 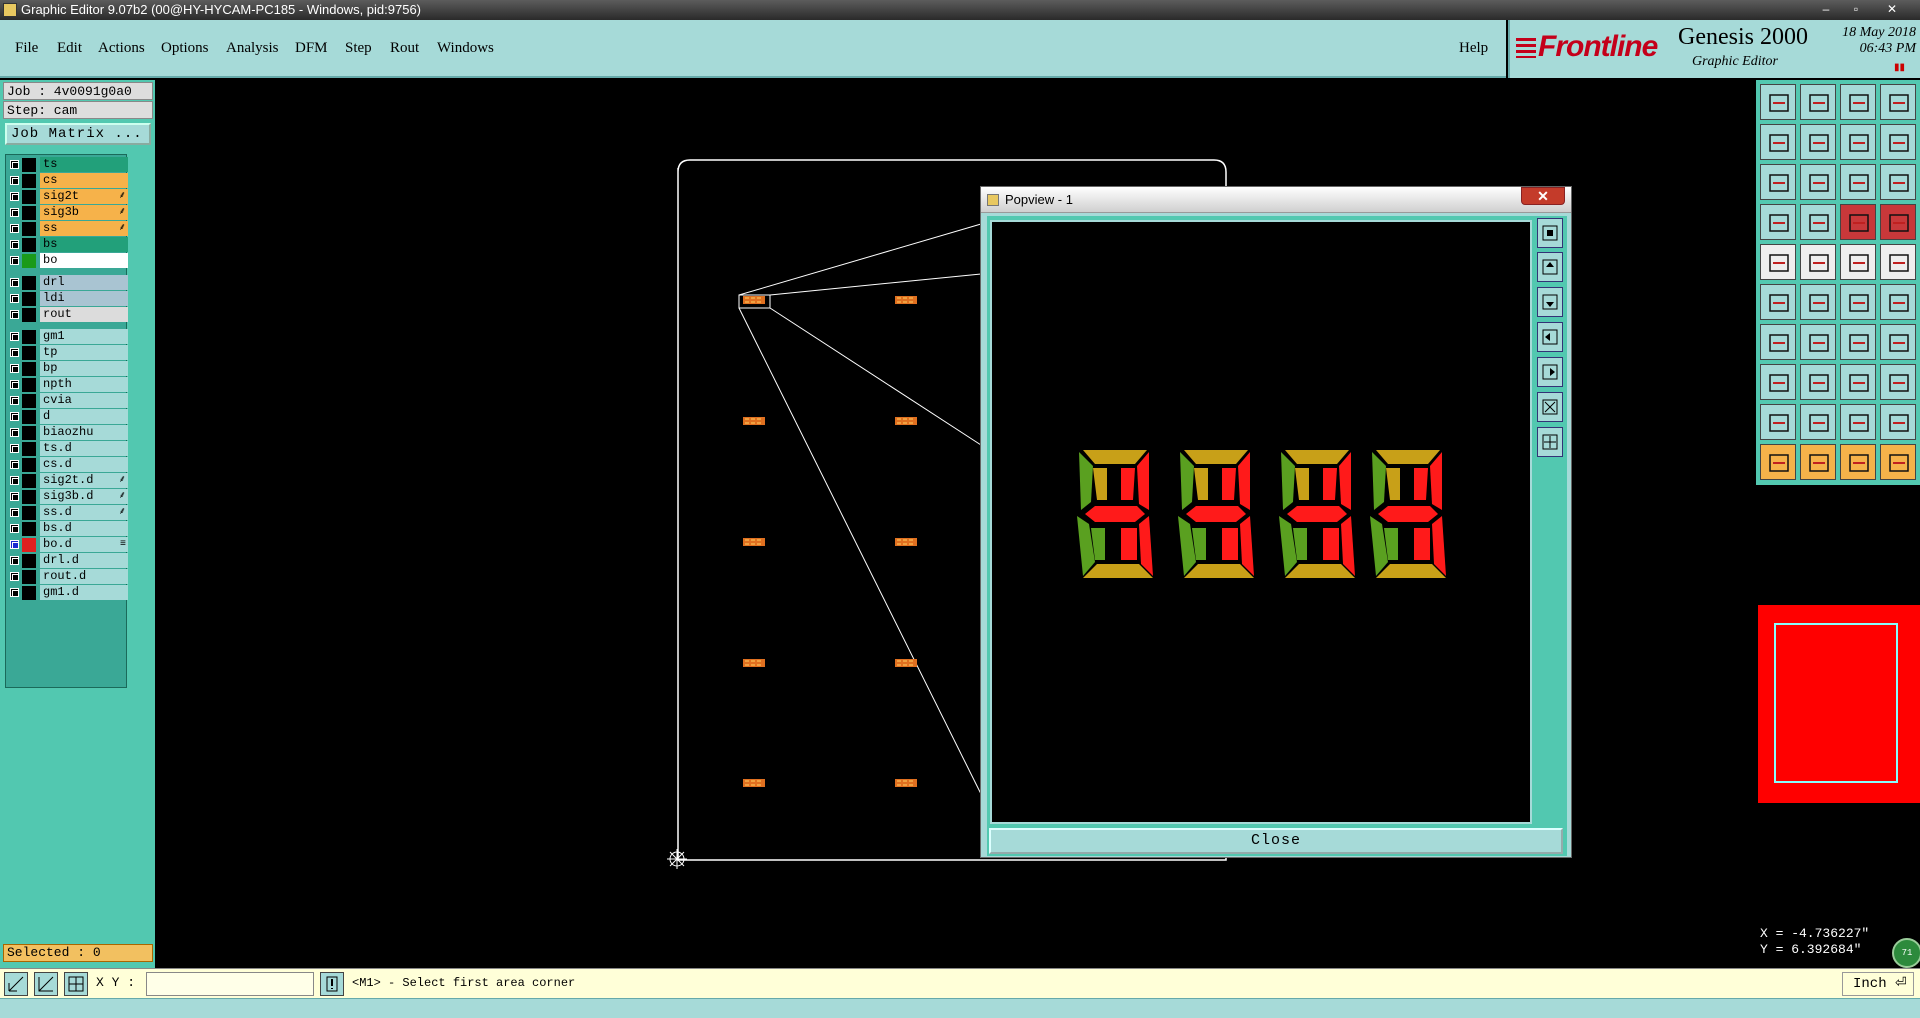 I want to click on ruler-icon, so click(x=1858, y=262).